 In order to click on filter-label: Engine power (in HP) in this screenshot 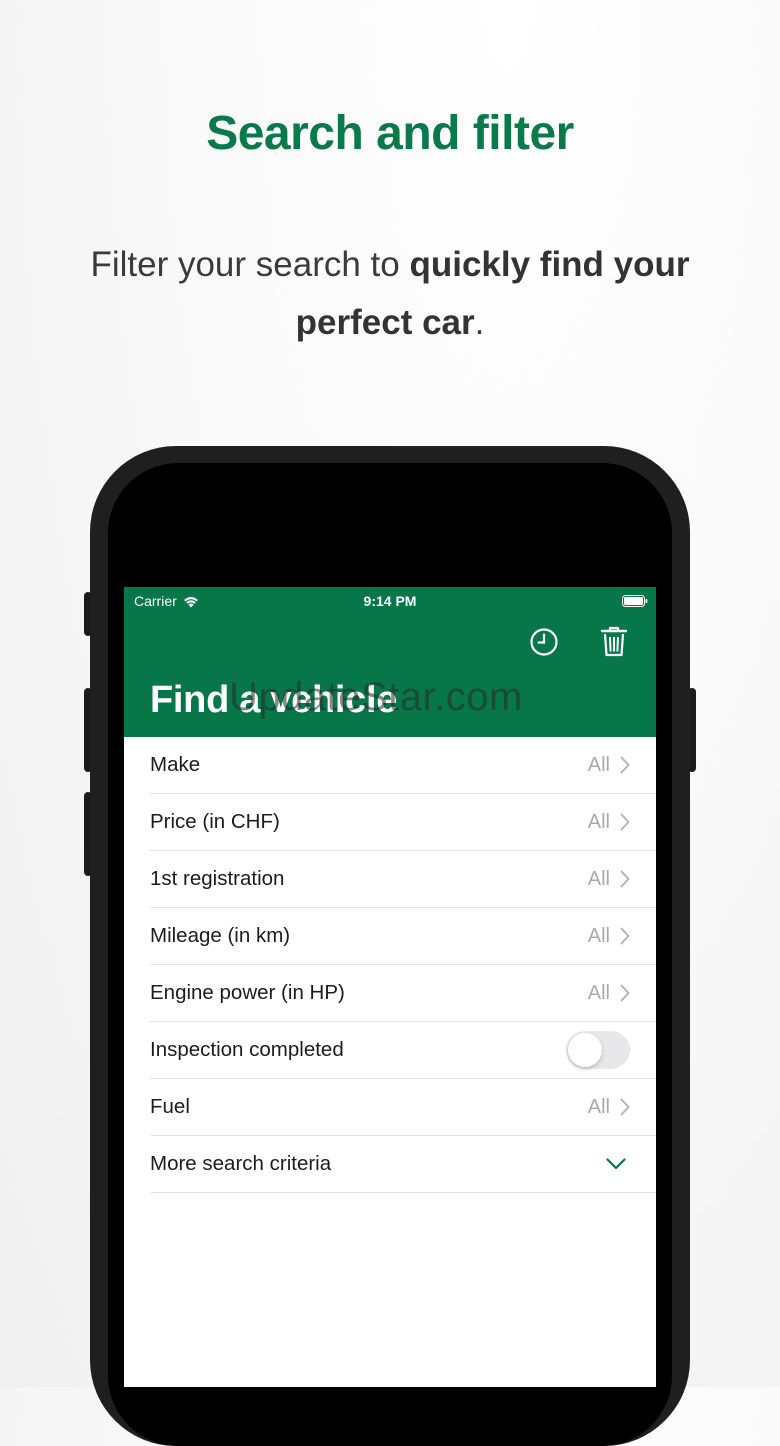, I will do `click(247, 992)`.